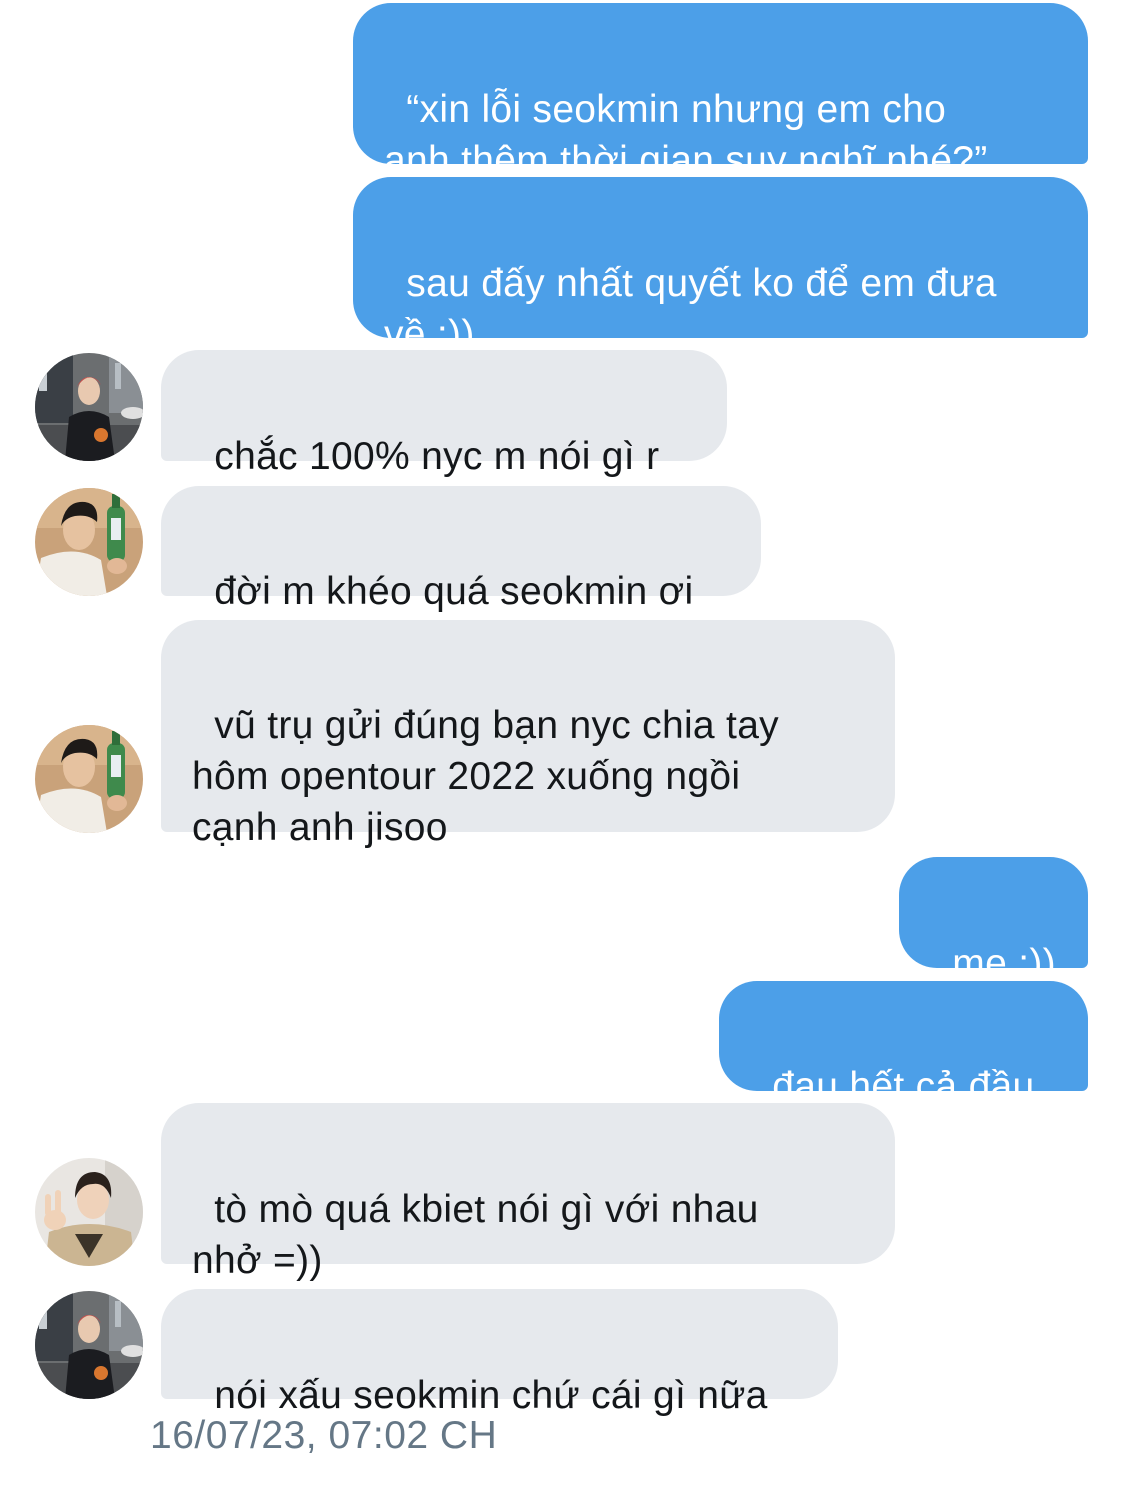  I want to click on incoming-message-bubble: nói xấu seokmin chứ cái gì nữa, so click(499, 1353).